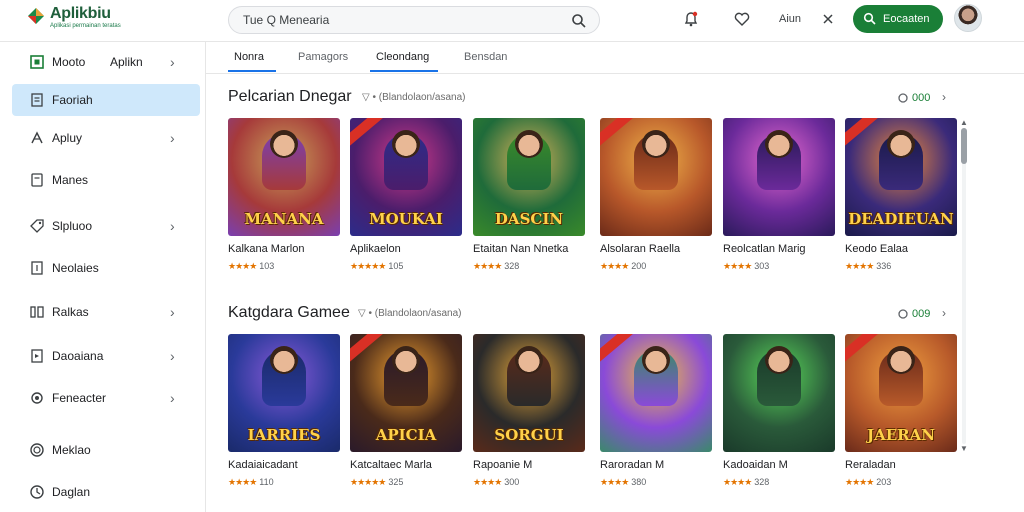 The height and width of the screenshot is (512, 1024). What do you see at coordinates (71, 492) in the screenshot?
I see `sidebar-item-label: Daglan` at bounding box center [71, 492].